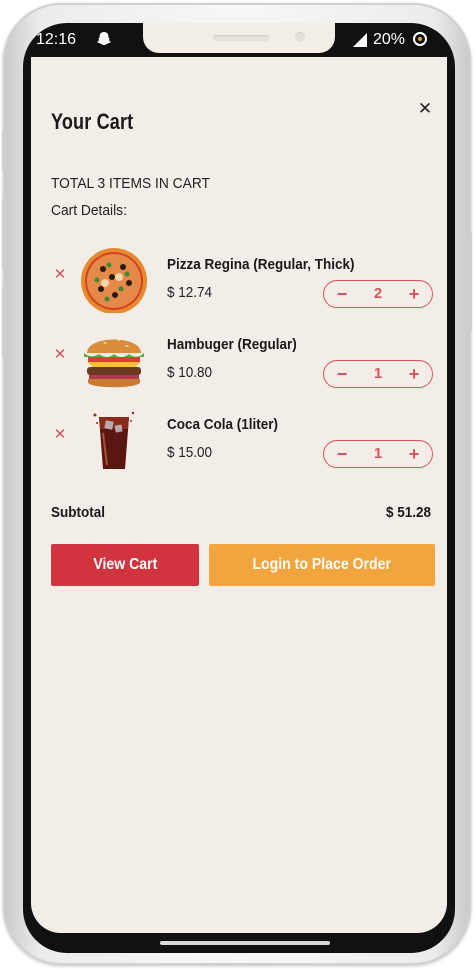  I want to click on view-cart-button: View Cart, so click(125, 565).